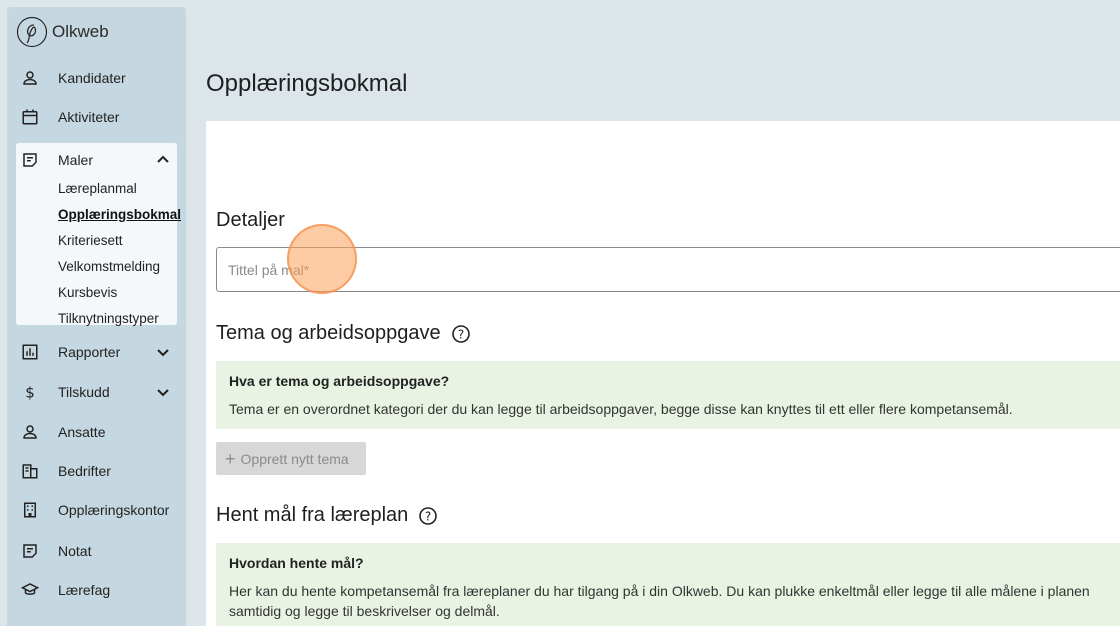 Image resolution: width=1120 pixels, height=626 pixels. What do you see at coordinates (30, 352) in the screenshot?
I see `report-icon` at bounding box center [30, 352].